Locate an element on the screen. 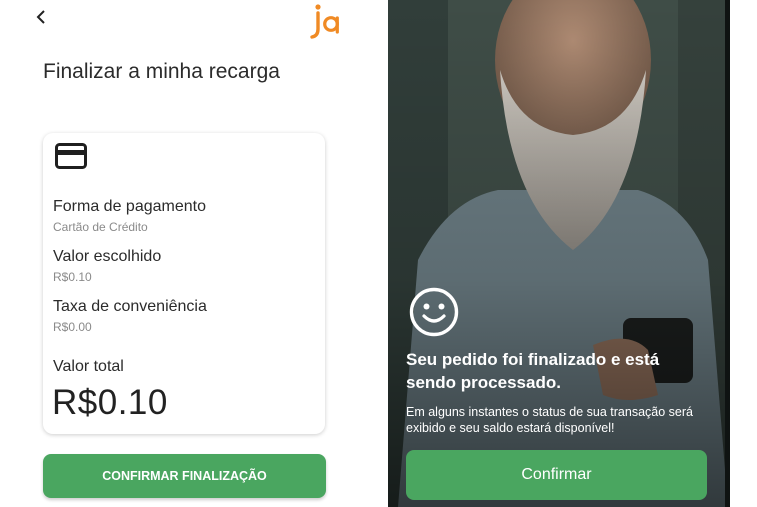  amount-label: Valor escolhido is located at coordinates (107, 256).